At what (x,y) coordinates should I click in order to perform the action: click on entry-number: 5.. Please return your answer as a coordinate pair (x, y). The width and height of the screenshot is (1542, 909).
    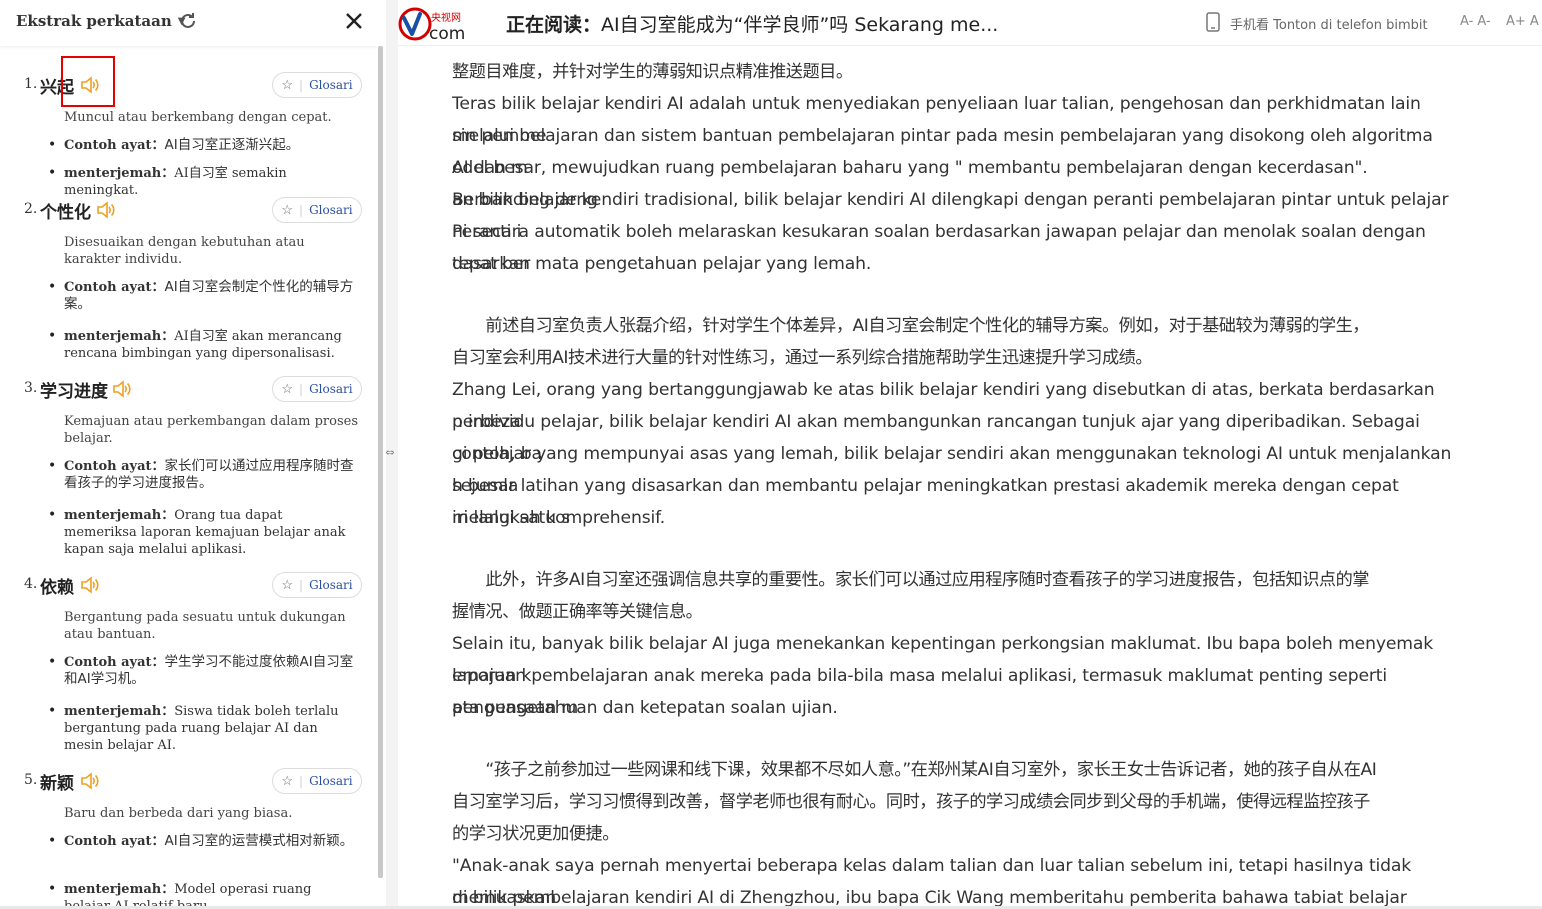
    Looking at the image, I should click on (31, 780).